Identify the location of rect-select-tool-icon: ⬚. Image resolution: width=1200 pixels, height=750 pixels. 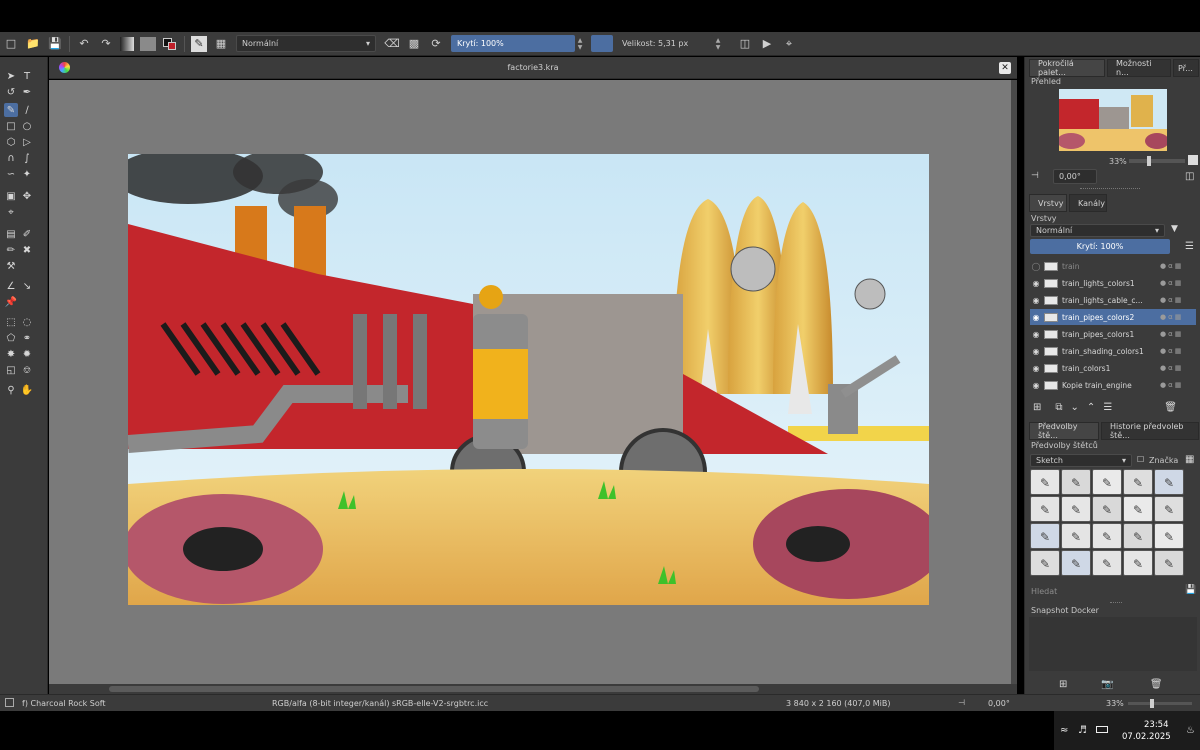
(11, 322).